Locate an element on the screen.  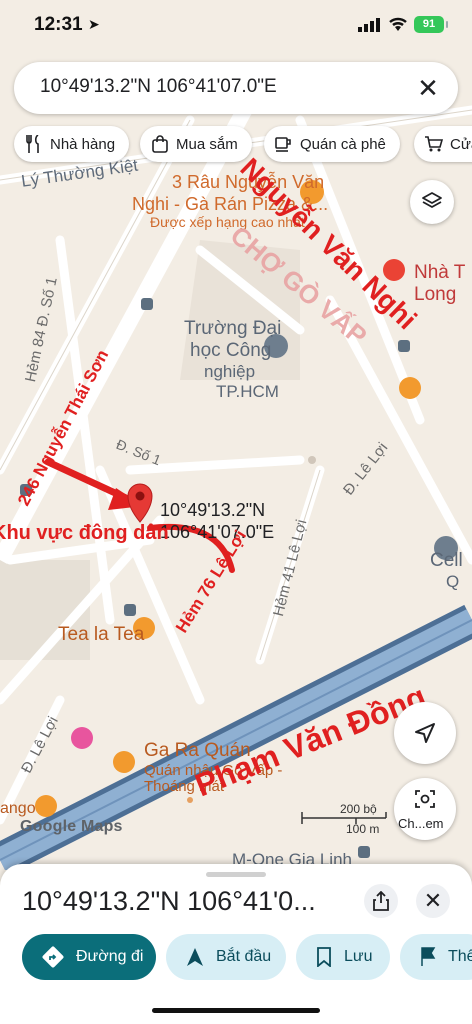
layers-button is located at coordinates (432, 202).